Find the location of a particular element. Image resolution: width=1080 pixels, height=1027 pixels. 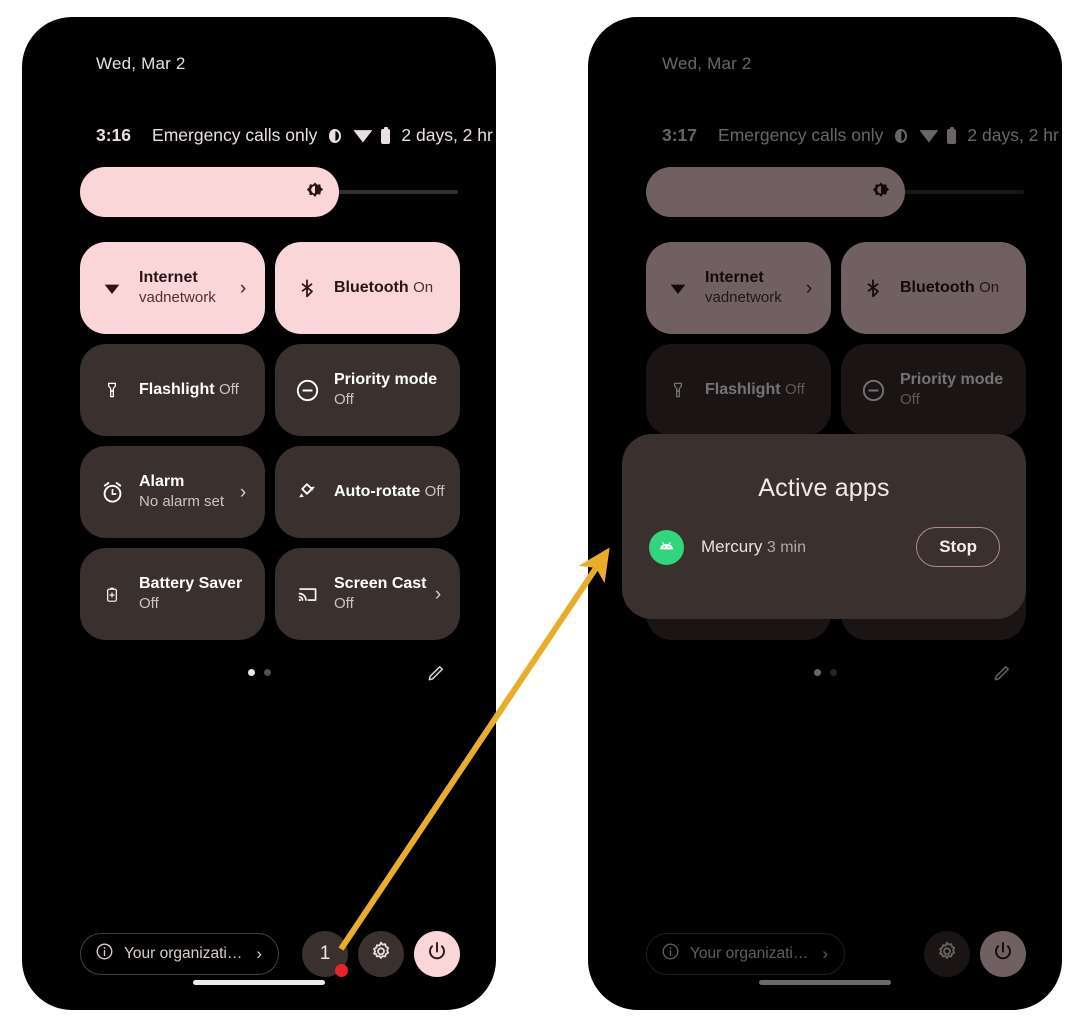

footer-buttons: 1 is located at coordinates (381, 954).